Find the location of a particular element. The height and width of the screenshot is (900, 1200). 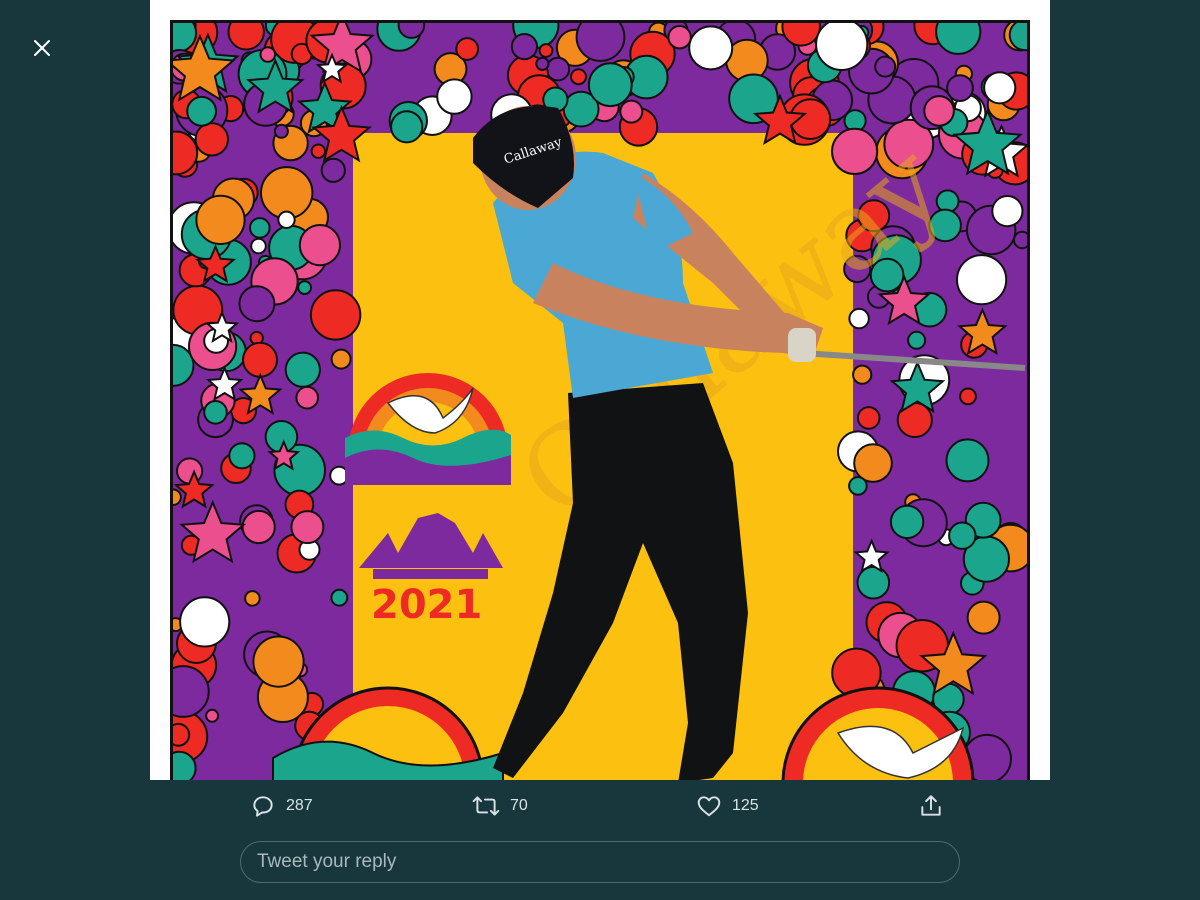

retweet-button: 70 is located at coordinates (500, 806).